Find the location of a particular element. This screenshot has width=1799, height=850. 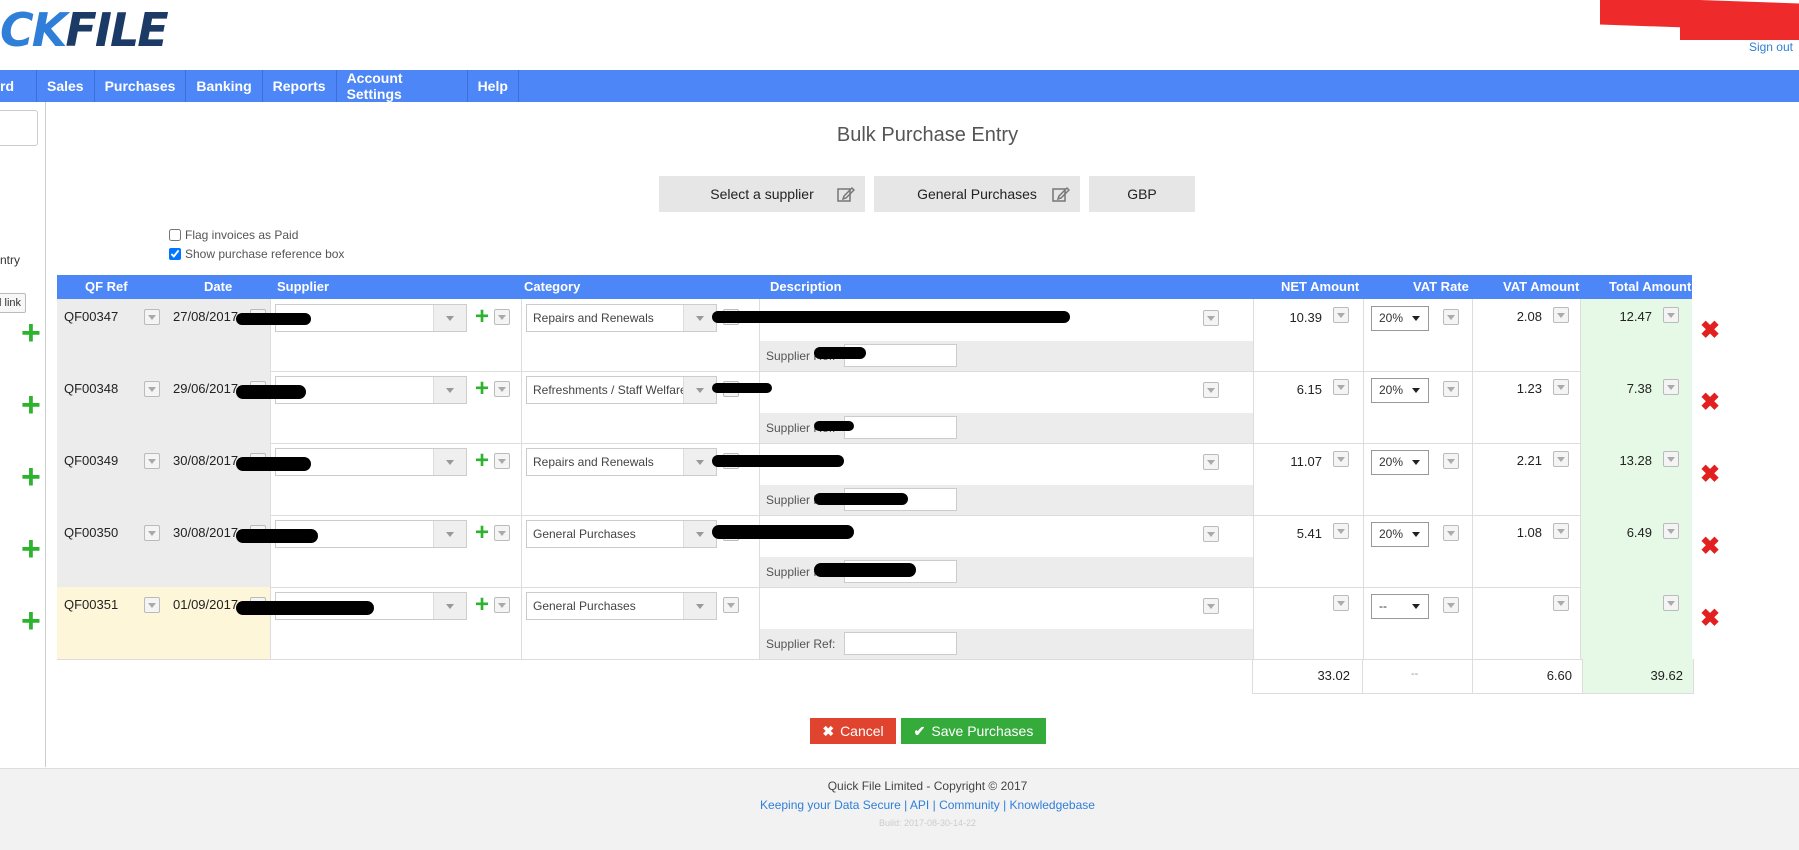

flag-paid-option: Flag invoices as Paid is located at coordinates (233, 235).